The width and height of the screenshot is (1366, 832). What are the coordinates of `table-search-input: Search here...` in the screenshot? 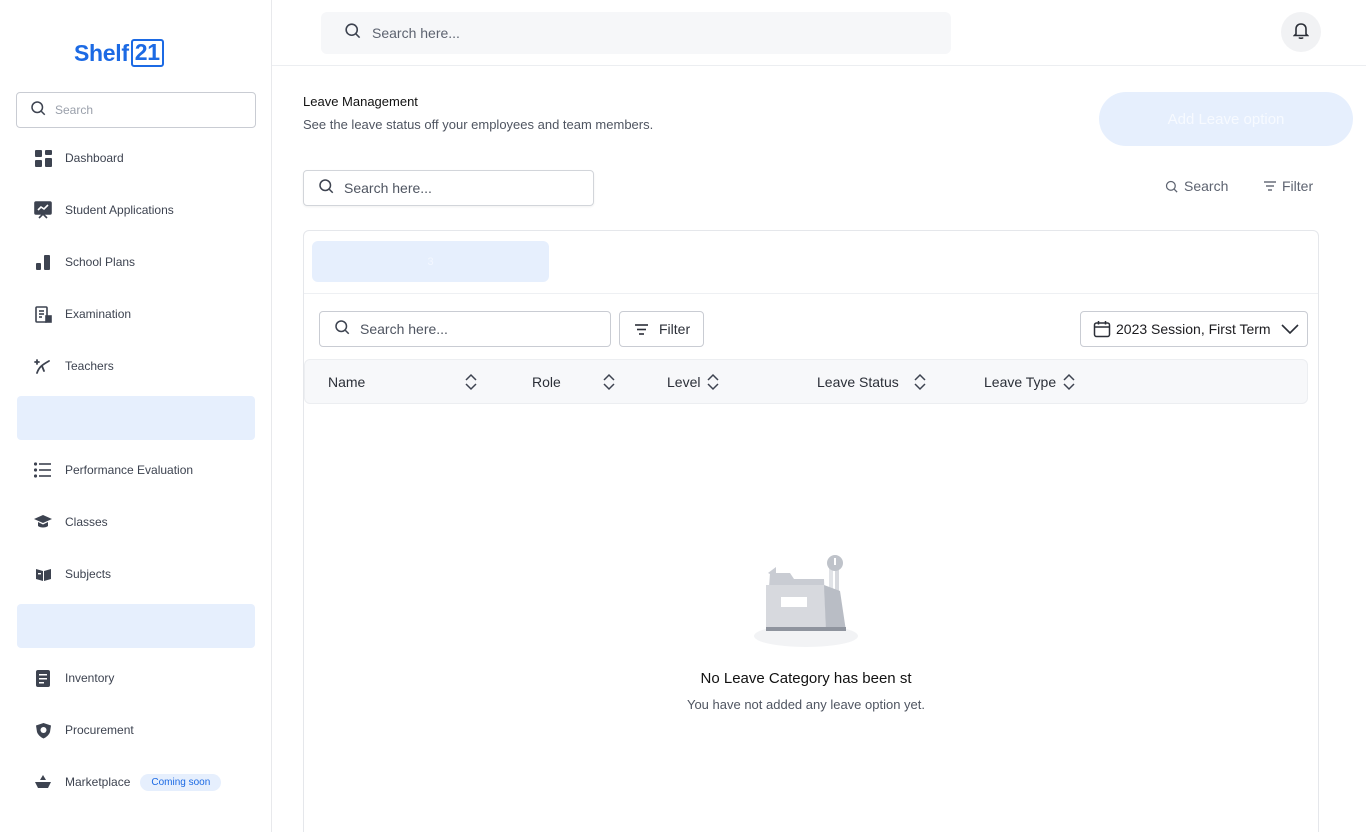 It's located at (465, 329).